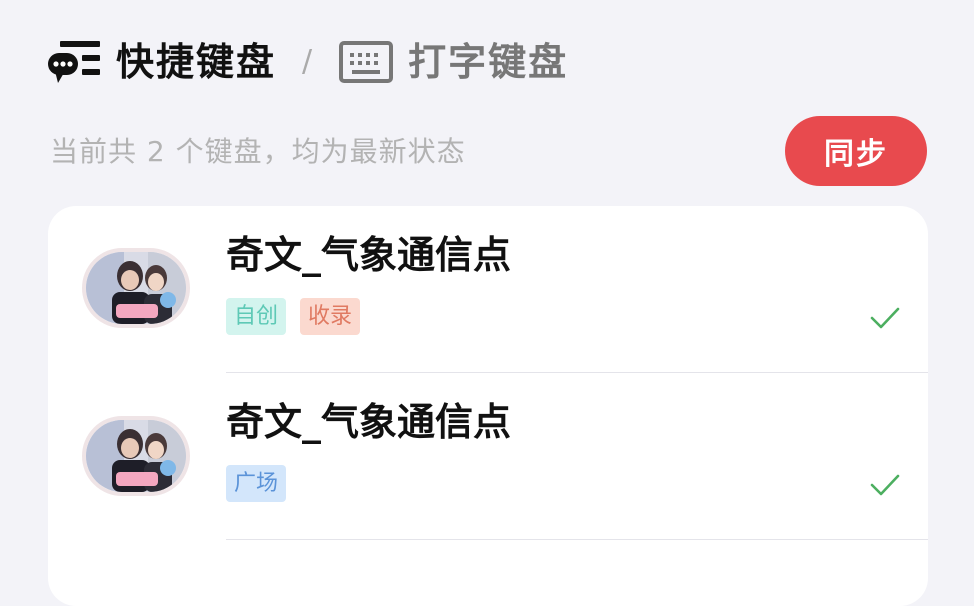 The height and width of the screenshot is (606, 974). I want to click on keyboard-tags: 自创 收录, so click(293, 316).